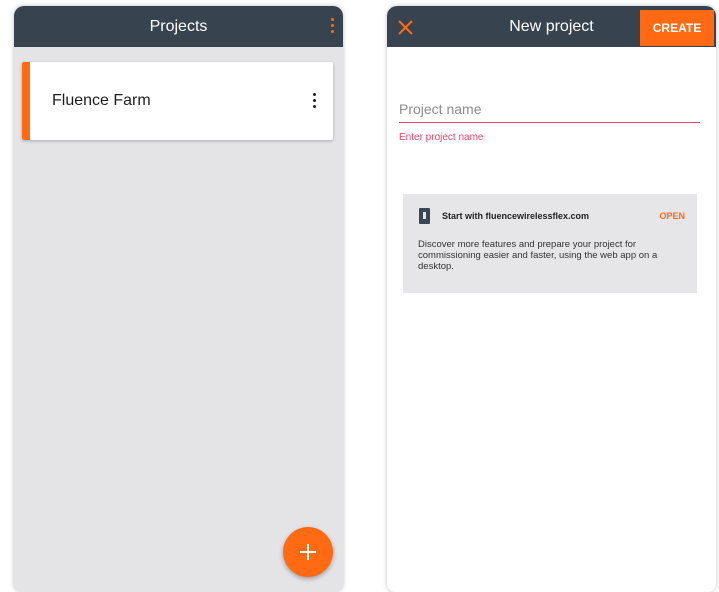 The height and width of the screenshot is (592, 719). I want to click on project-name: Fluence Farm, so click(101, 100).